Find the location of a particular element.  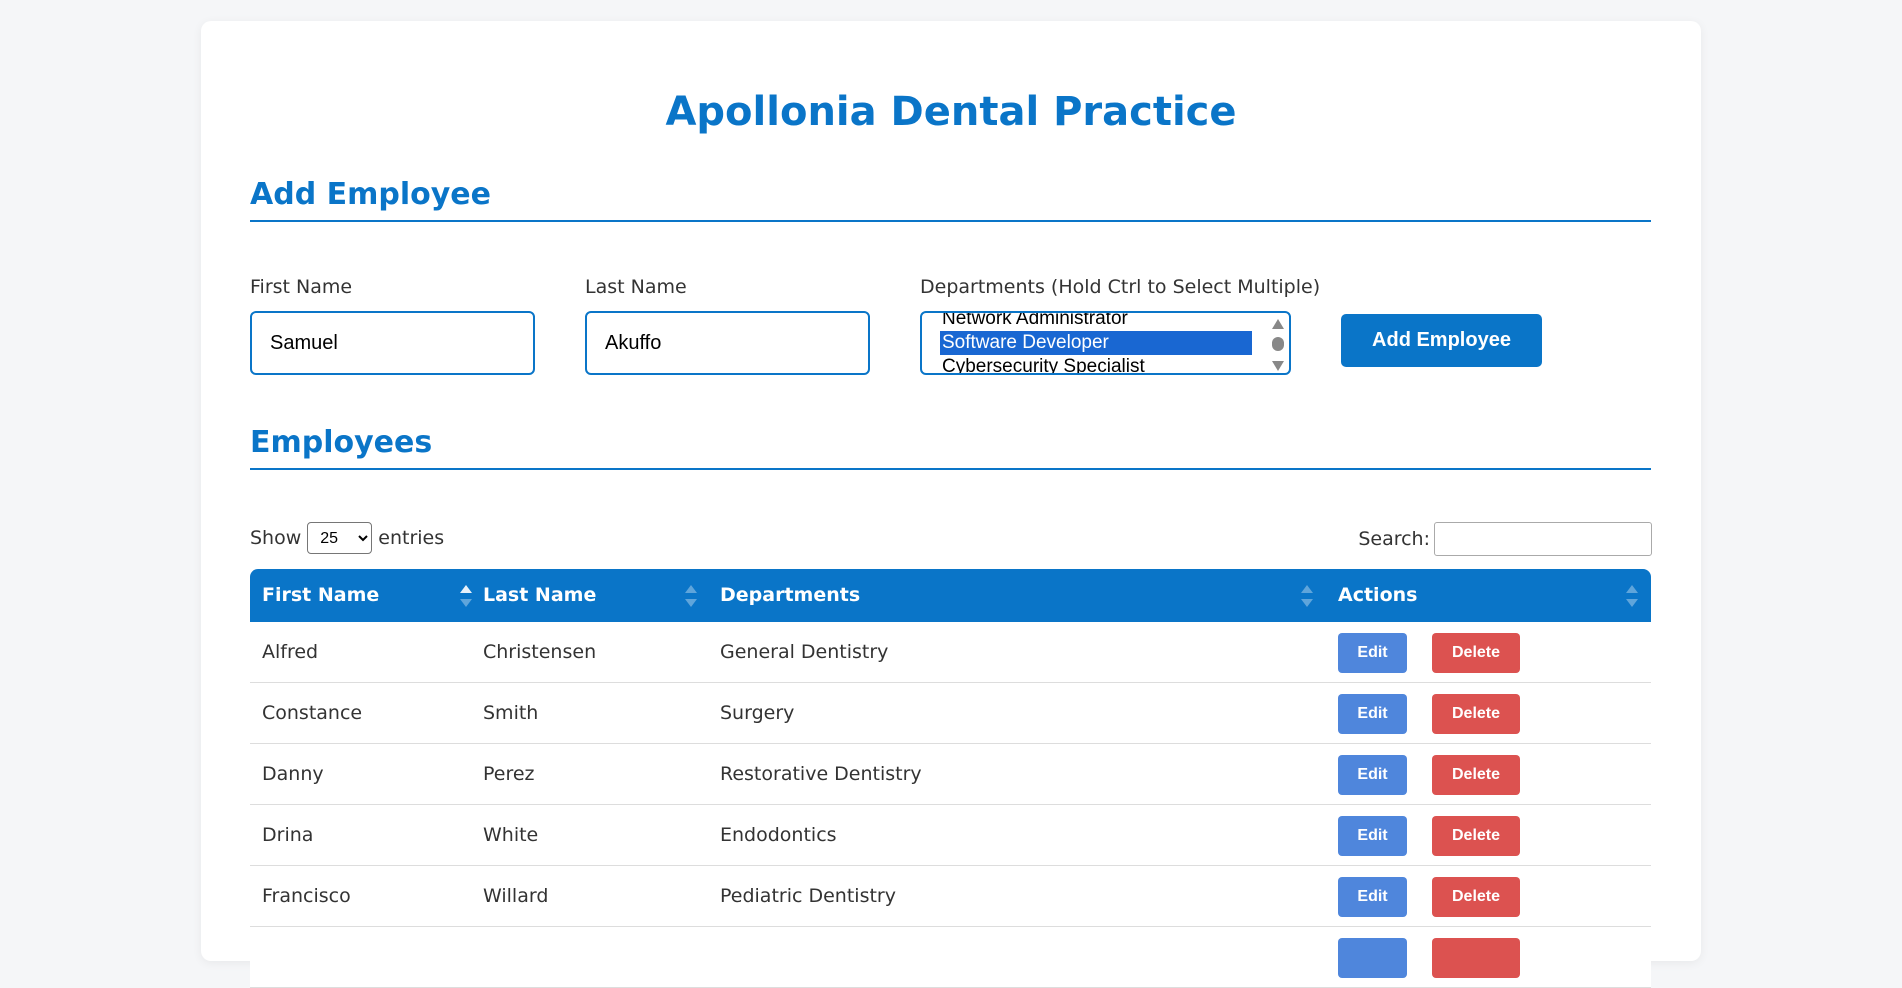

search-label: Search: is located at coordinates (1394, 539).